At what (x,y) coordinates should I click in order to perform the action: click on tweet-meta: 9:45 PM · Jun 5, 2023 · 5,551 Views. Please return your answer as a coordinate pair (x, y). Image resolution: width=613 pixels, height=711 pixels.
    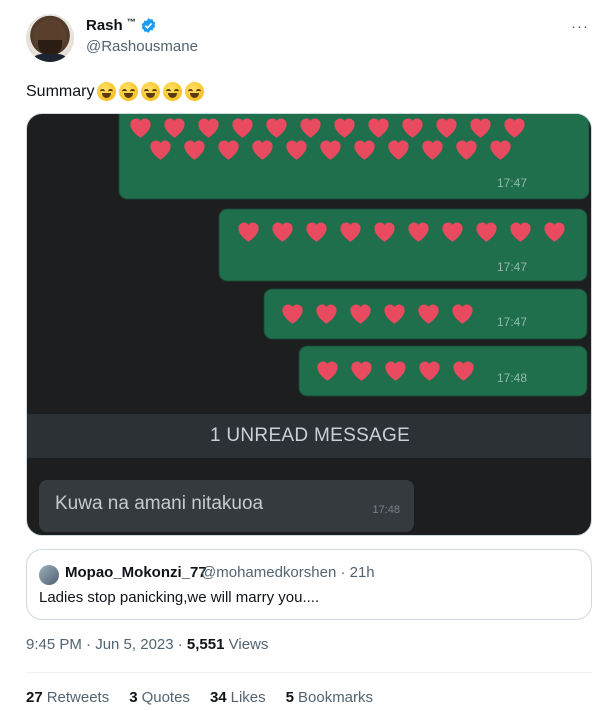
    Looking at the image, I should click on (147, 644).